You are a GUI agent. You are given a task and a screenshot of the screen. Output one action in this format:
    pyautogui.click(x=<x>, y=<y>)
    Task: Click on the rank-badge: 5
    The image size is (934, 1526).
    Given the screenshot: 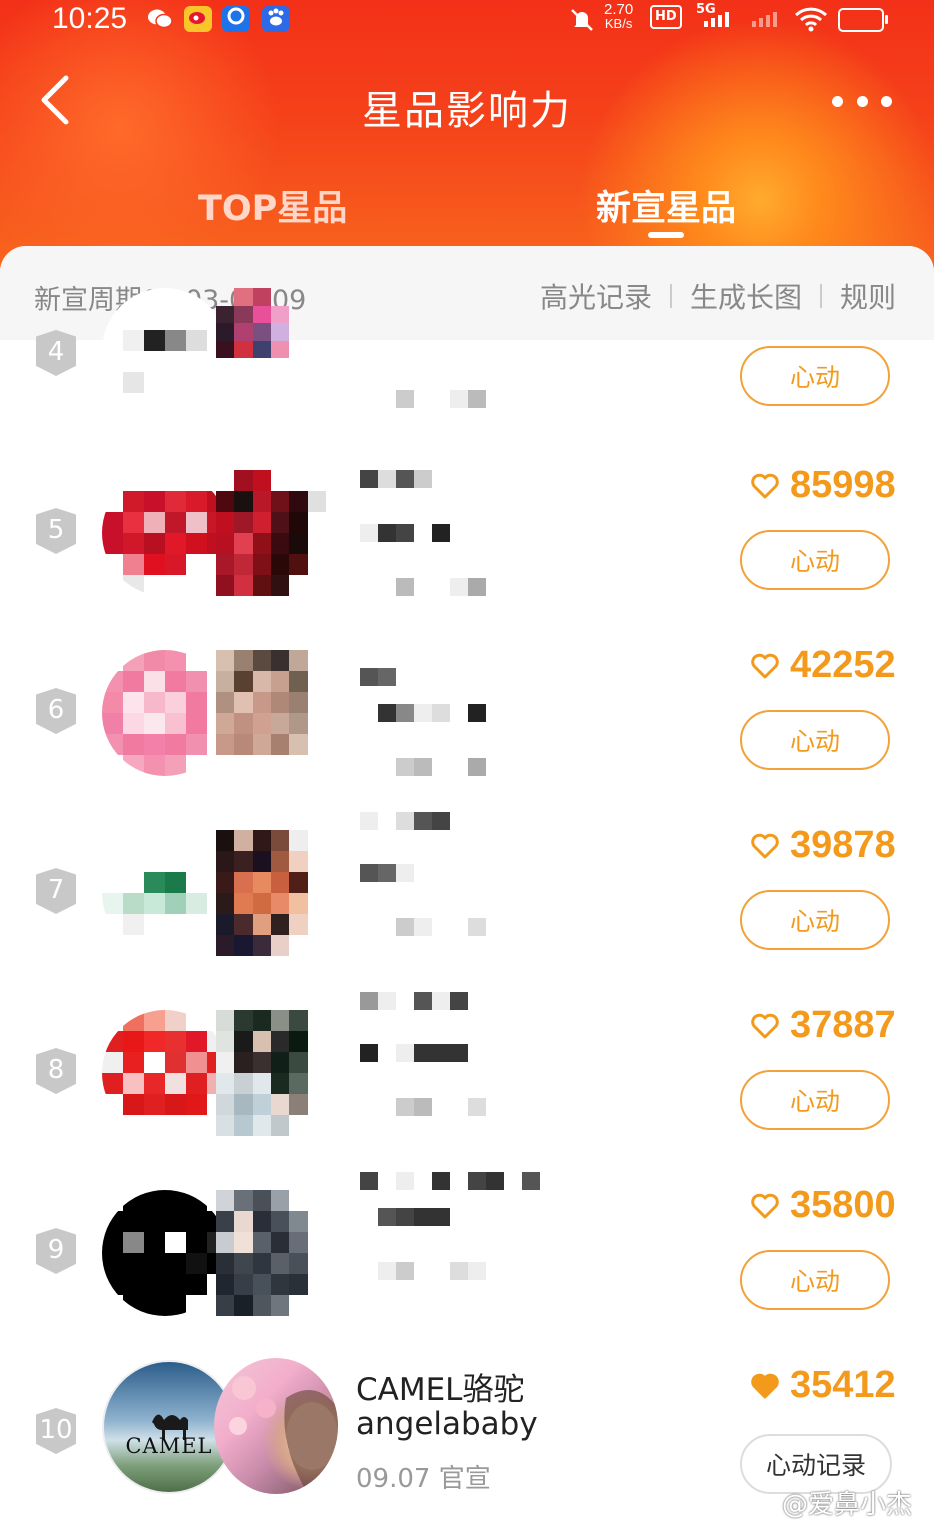 What is the action you would take?
    pyautogui.click(x=56, y=531)
    